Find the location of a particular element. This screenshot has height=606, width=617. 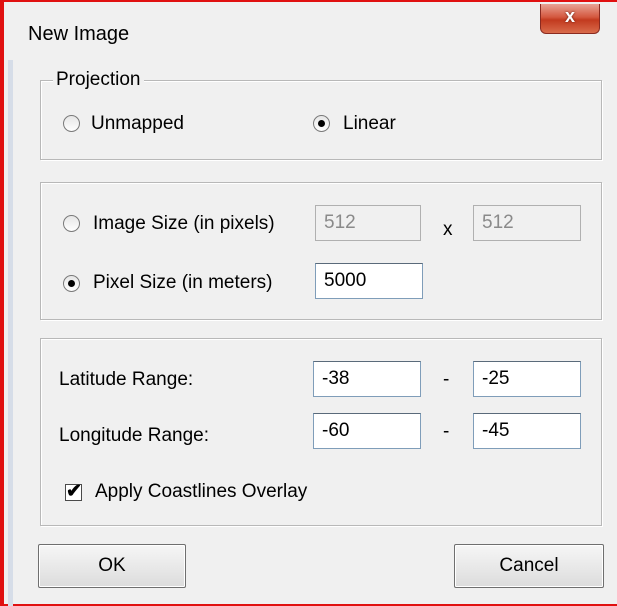

image-height-input: 512 is located at coordinates (527, 223).